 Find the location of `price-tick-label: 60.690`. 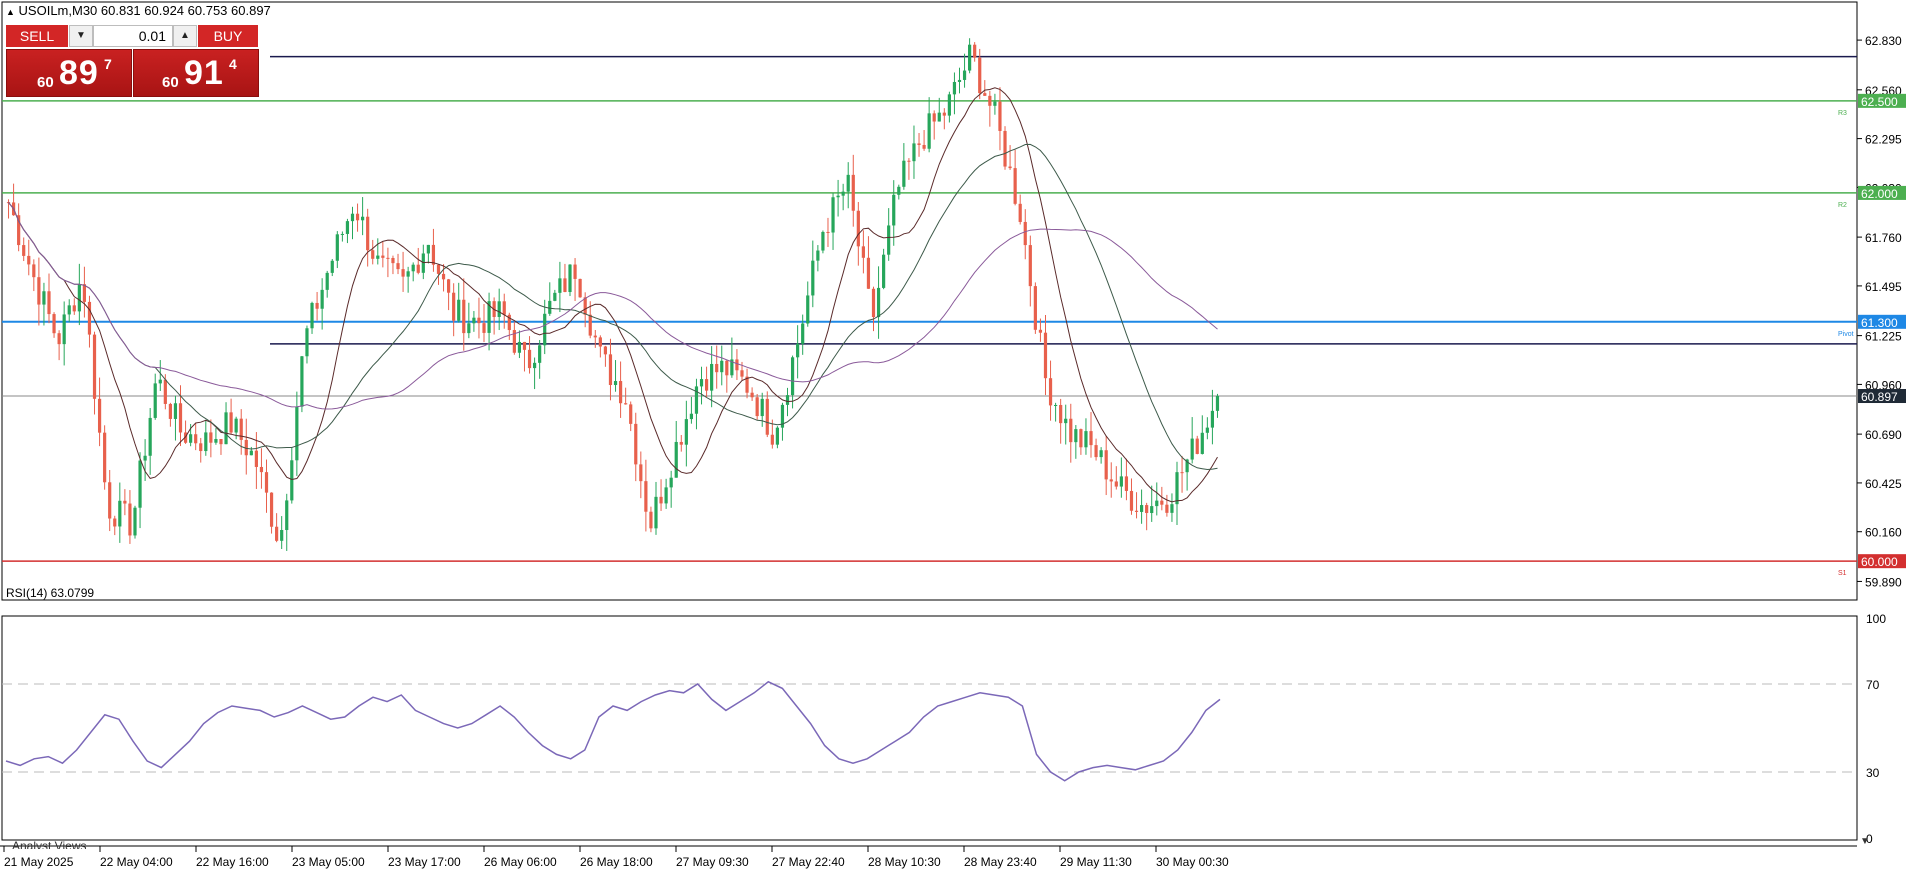

price-tick-label: 60.690 is located at coordinates (1883, 435).